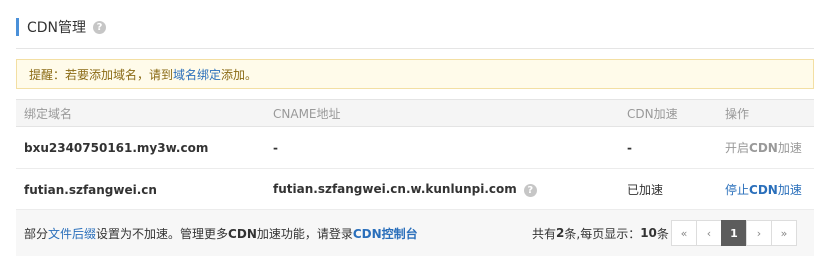  Describe the element at coordinates (709, 233) in the screenshot. I see `prev-page-button: ‹` at that location.